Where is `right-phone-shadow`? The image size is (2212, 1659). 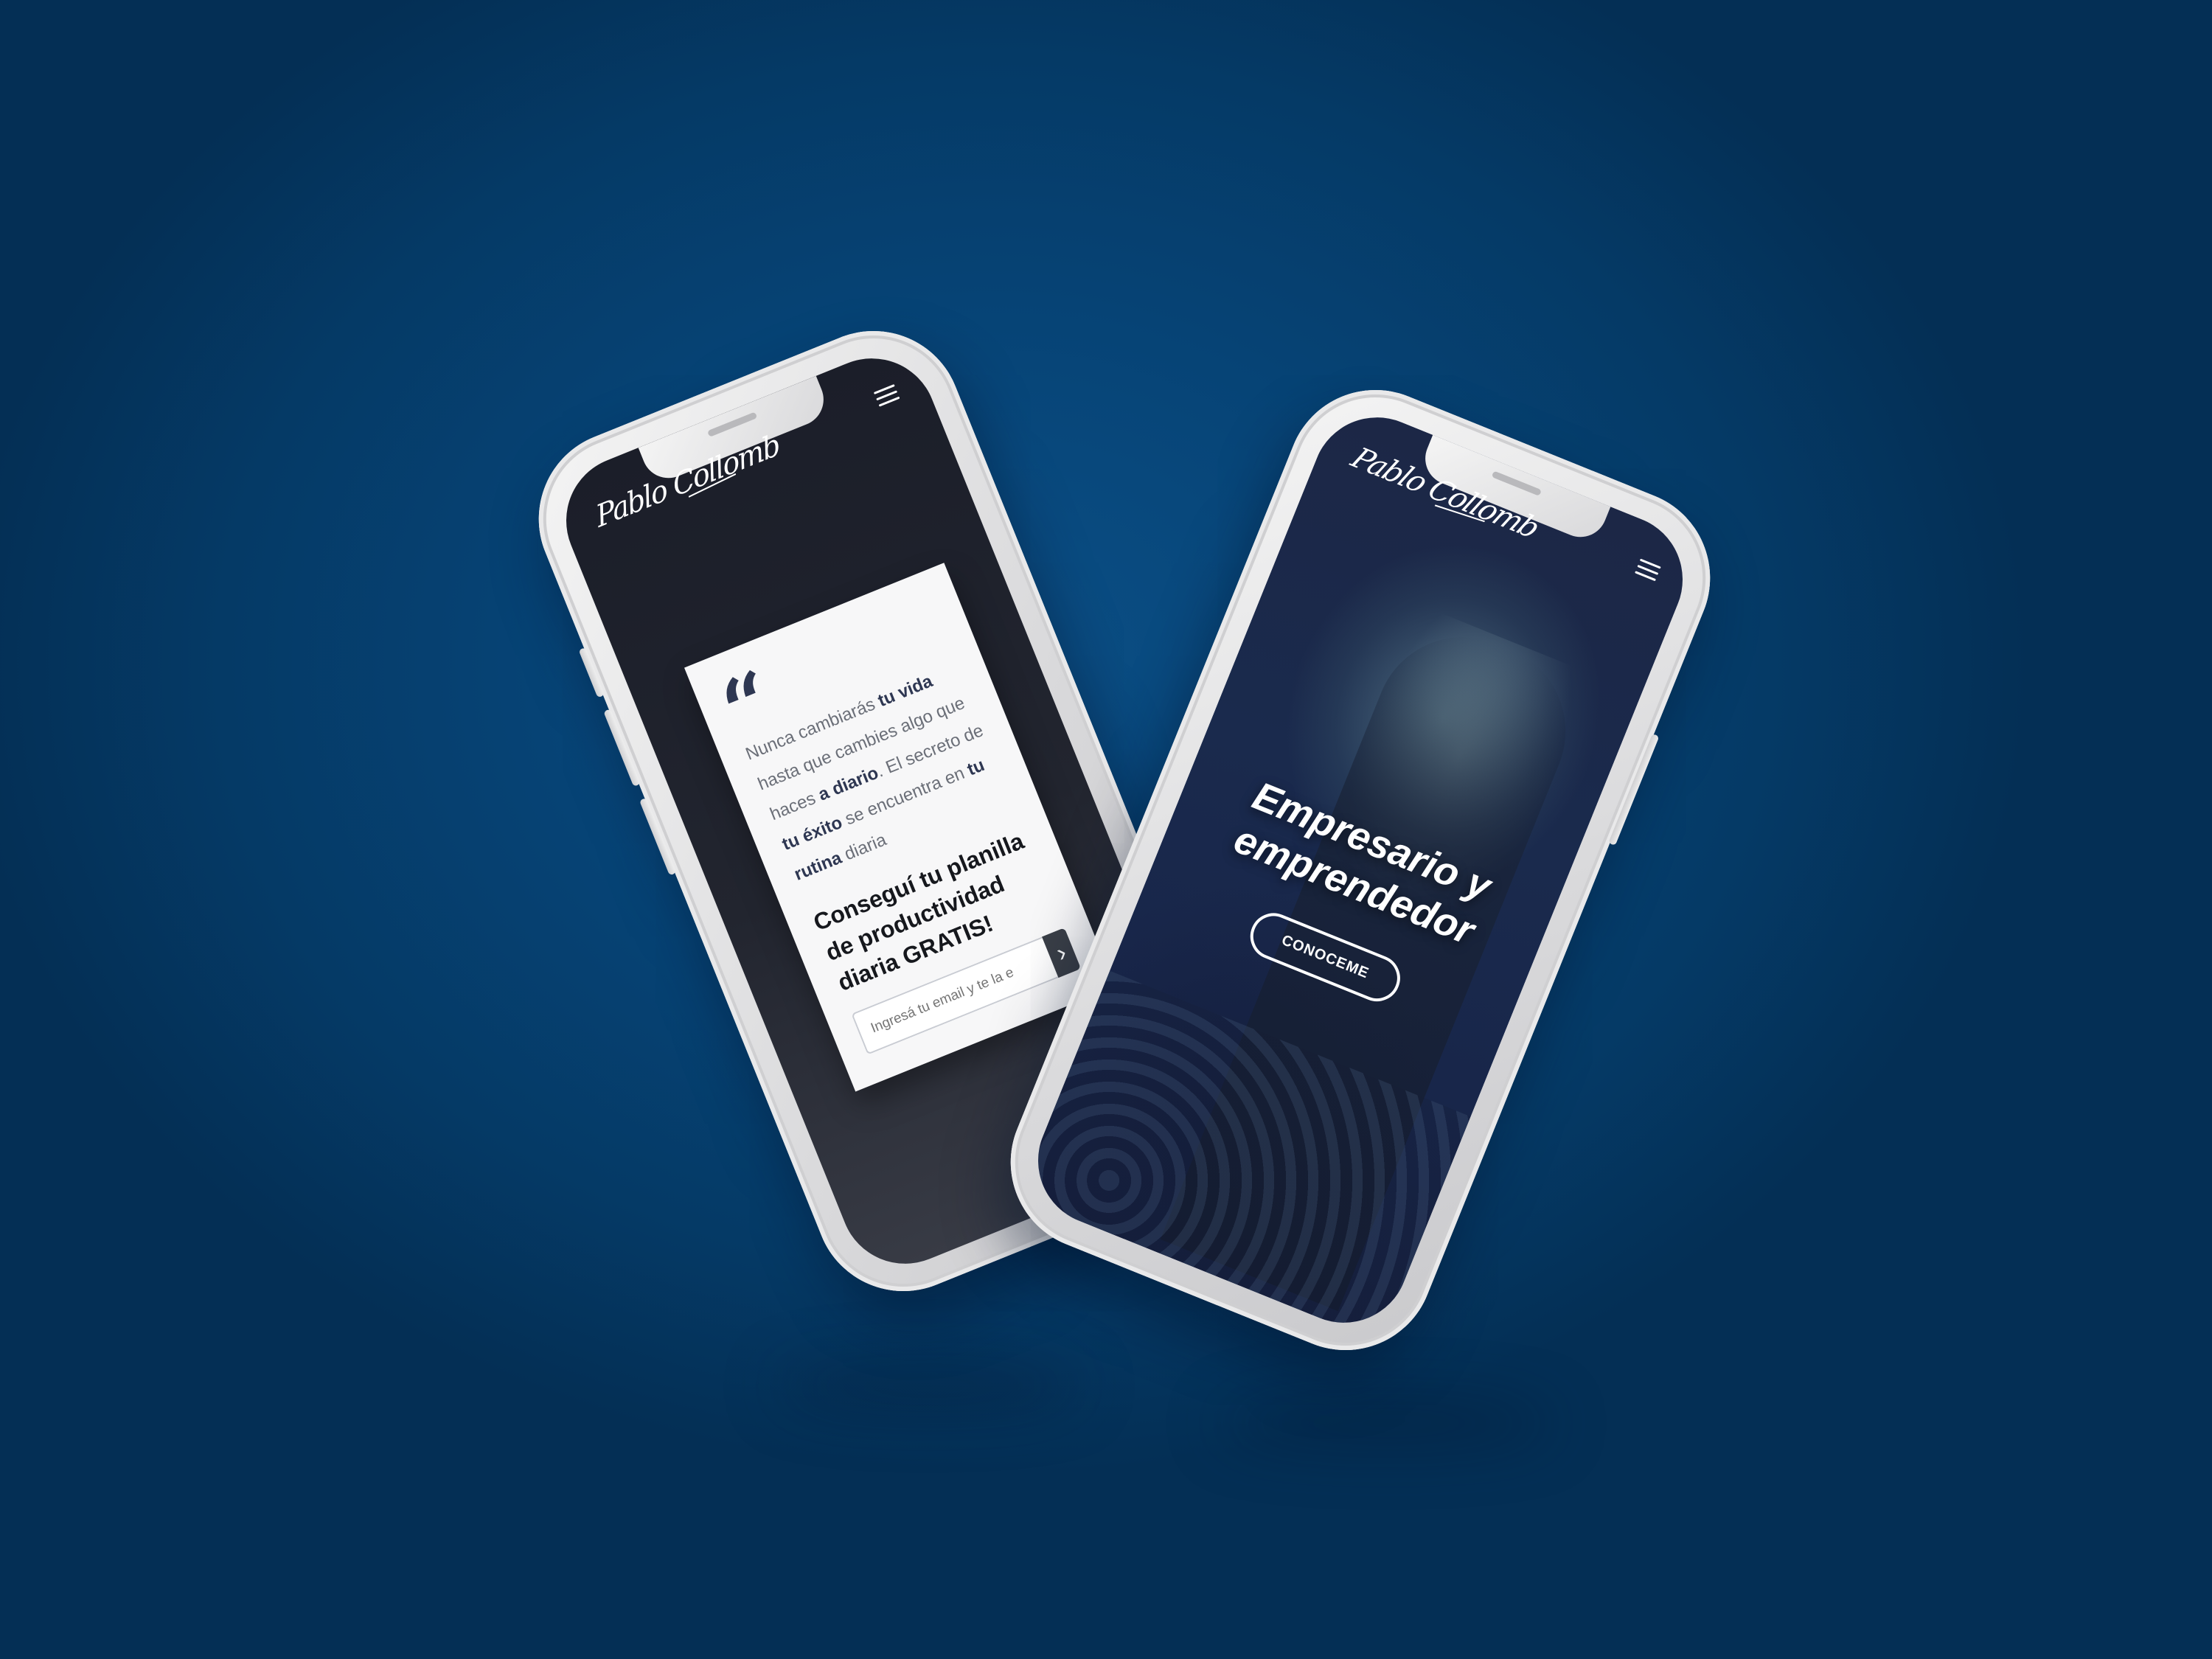
right-phone-shadow is located at coordinates (1386, 1423).